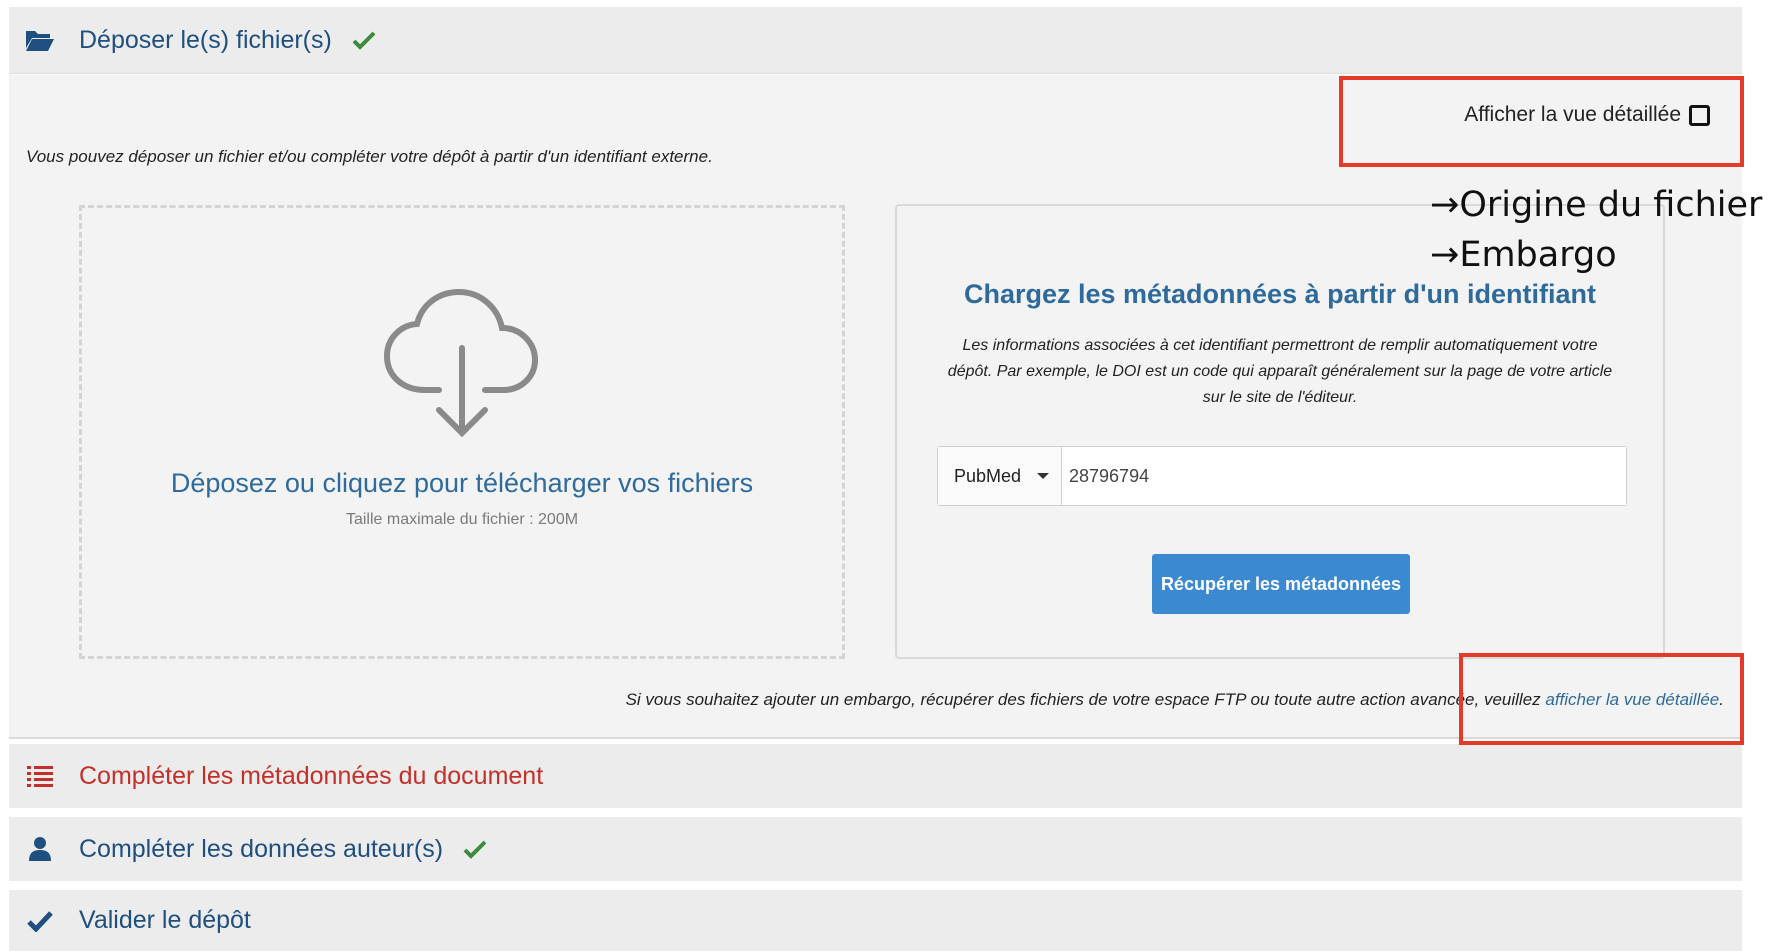 Image resolution: width=1772 pixels, height=951 pixels. I want to click on section-header-metadata: Compléter les métadonnées du document, so click(875, 776).